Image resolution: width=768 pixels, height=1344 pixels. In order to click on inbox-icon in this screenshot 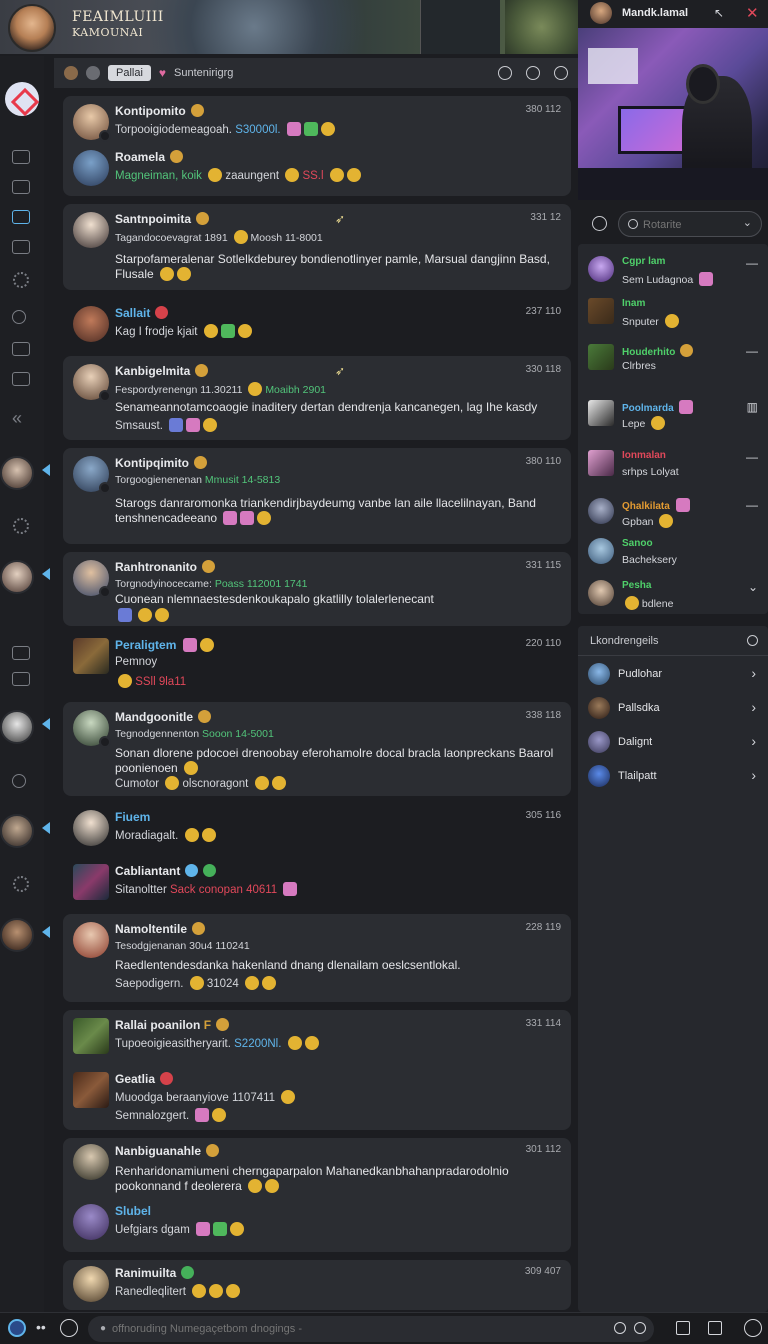, I will do `click(21, 679)`.